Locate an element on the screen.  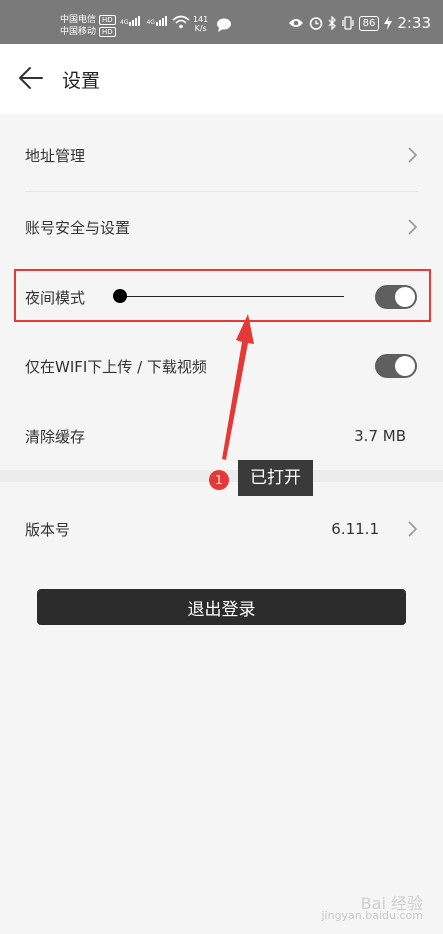
clock: 2:33 is located at coordinates (414, 23).